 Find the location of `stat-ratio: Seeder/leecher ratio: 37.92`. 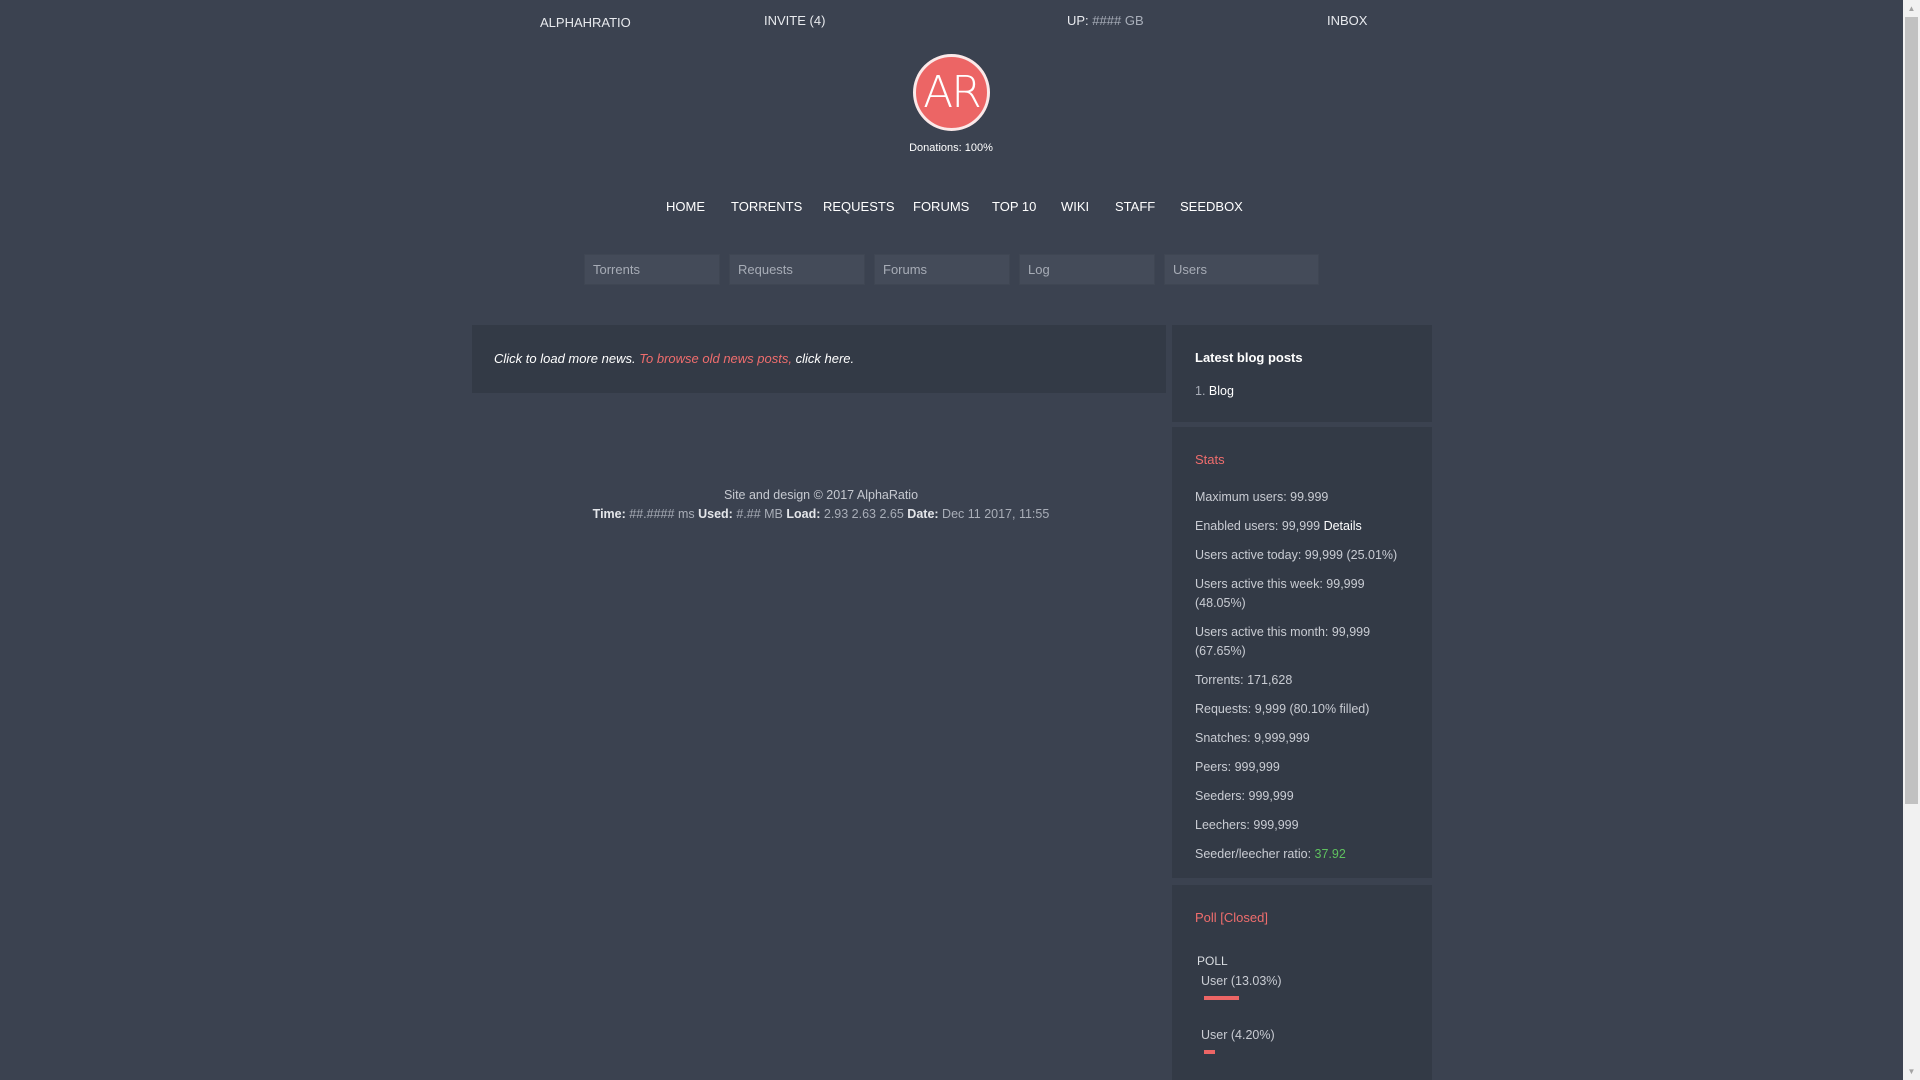

stat-ratio: Seeder/leecher ratio: 37.92 is located at coordinates (1305, 854).